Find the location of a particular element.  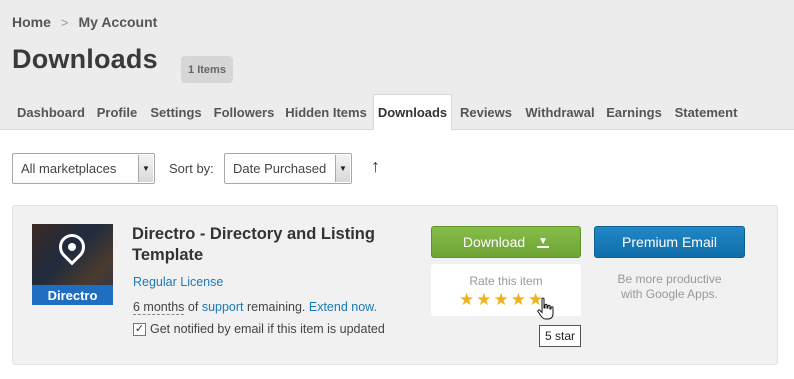

marketplace-select: All marketplaces ▼ is located at coordinates (83, 168).